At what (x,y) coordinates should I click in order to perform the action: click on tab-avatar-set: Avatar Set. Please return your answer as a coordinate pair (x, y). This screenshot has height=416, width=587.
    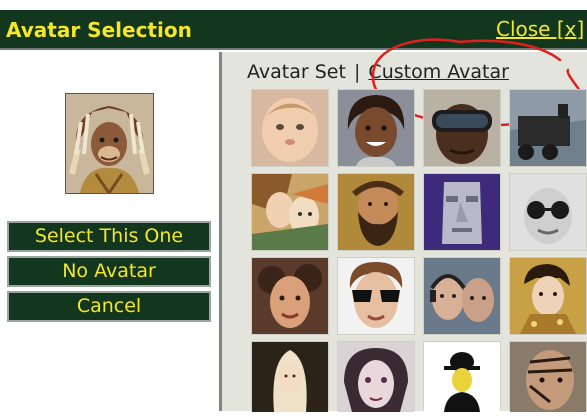
    Looking at the image, I should click on (296, 72).